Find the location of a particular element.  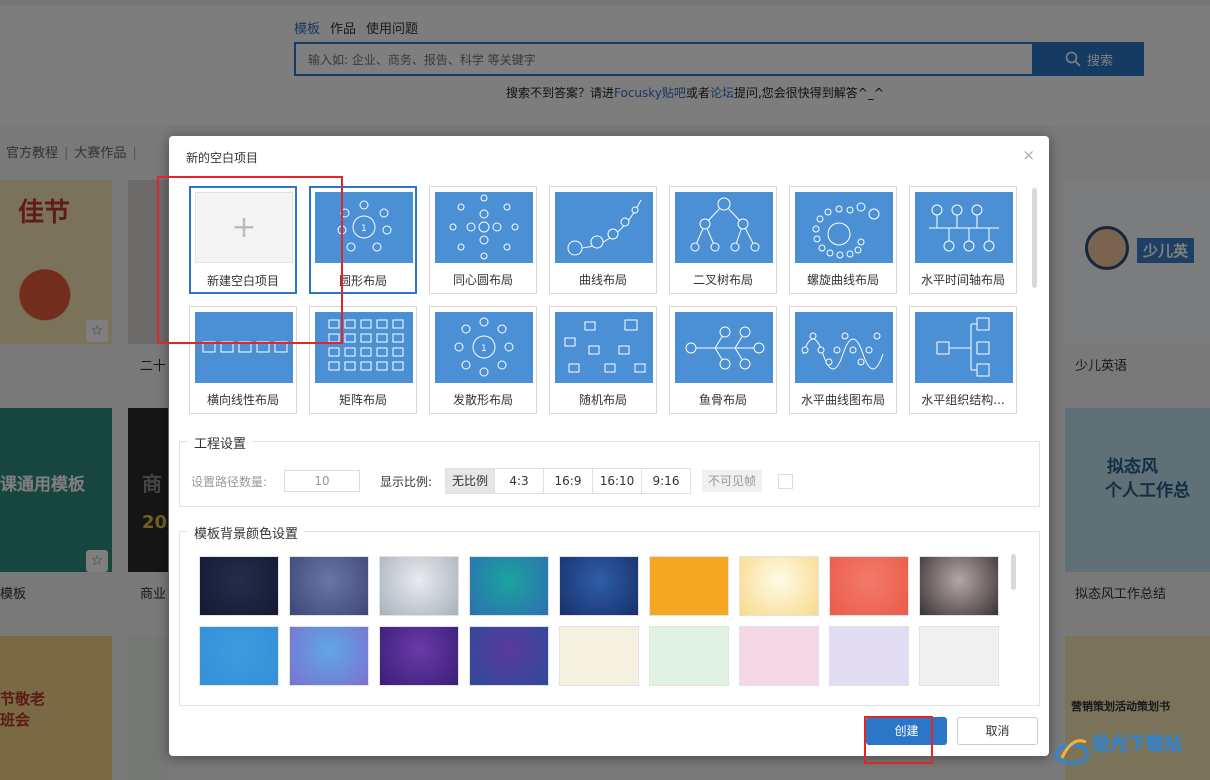

binary-tree-layout-icon is located at coordinates (724, 227).